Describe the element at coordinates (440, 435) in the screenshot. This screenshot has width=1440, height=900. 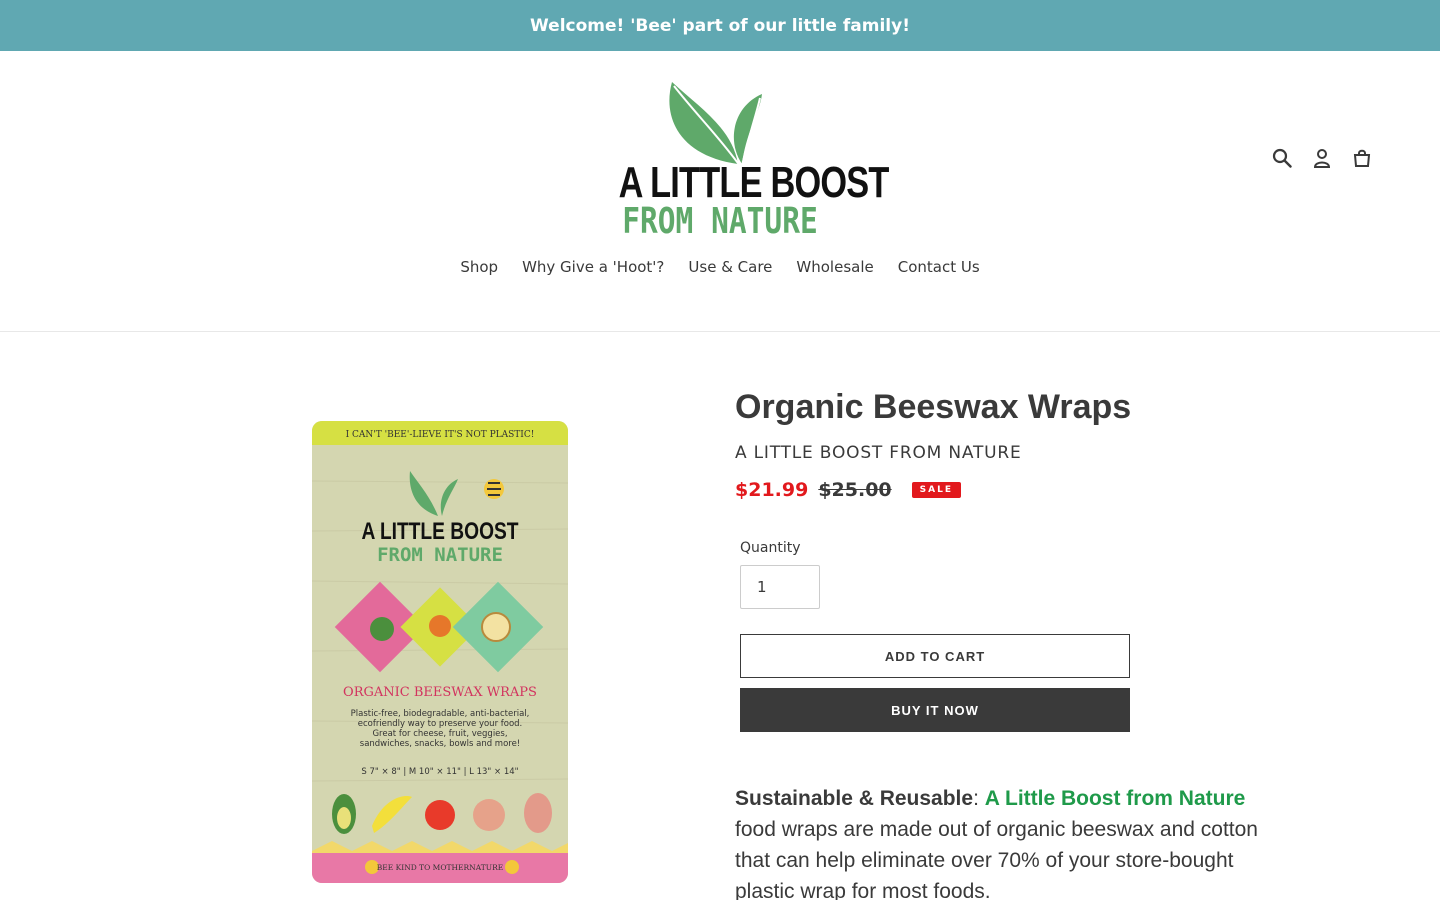
I see `package-top-banner: I CAN'T 'BEE'-LIEVE IT'S NOT PLASTIC!` at that location.